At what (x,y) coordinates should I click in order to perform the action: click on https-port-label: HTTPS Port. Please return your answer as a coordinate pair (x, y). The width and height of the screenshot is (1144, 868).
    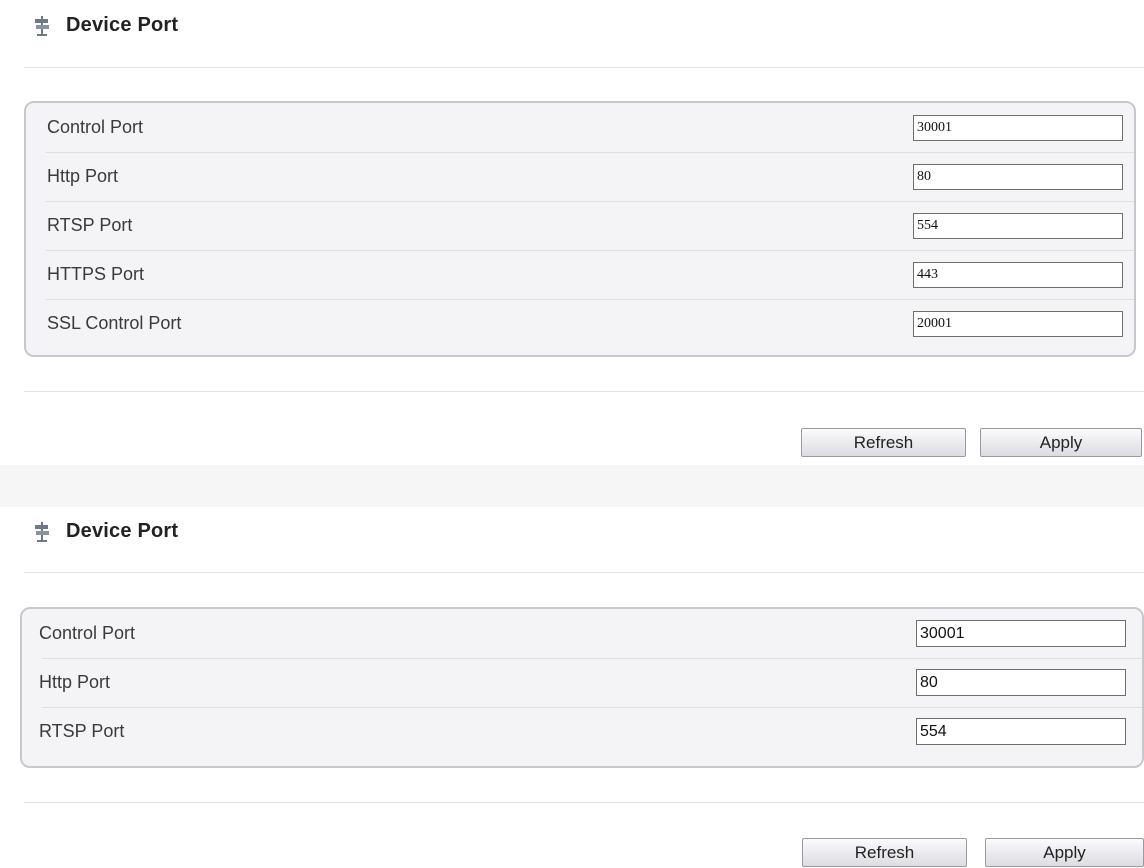
    Looking at the image, I should click on (96, 274).